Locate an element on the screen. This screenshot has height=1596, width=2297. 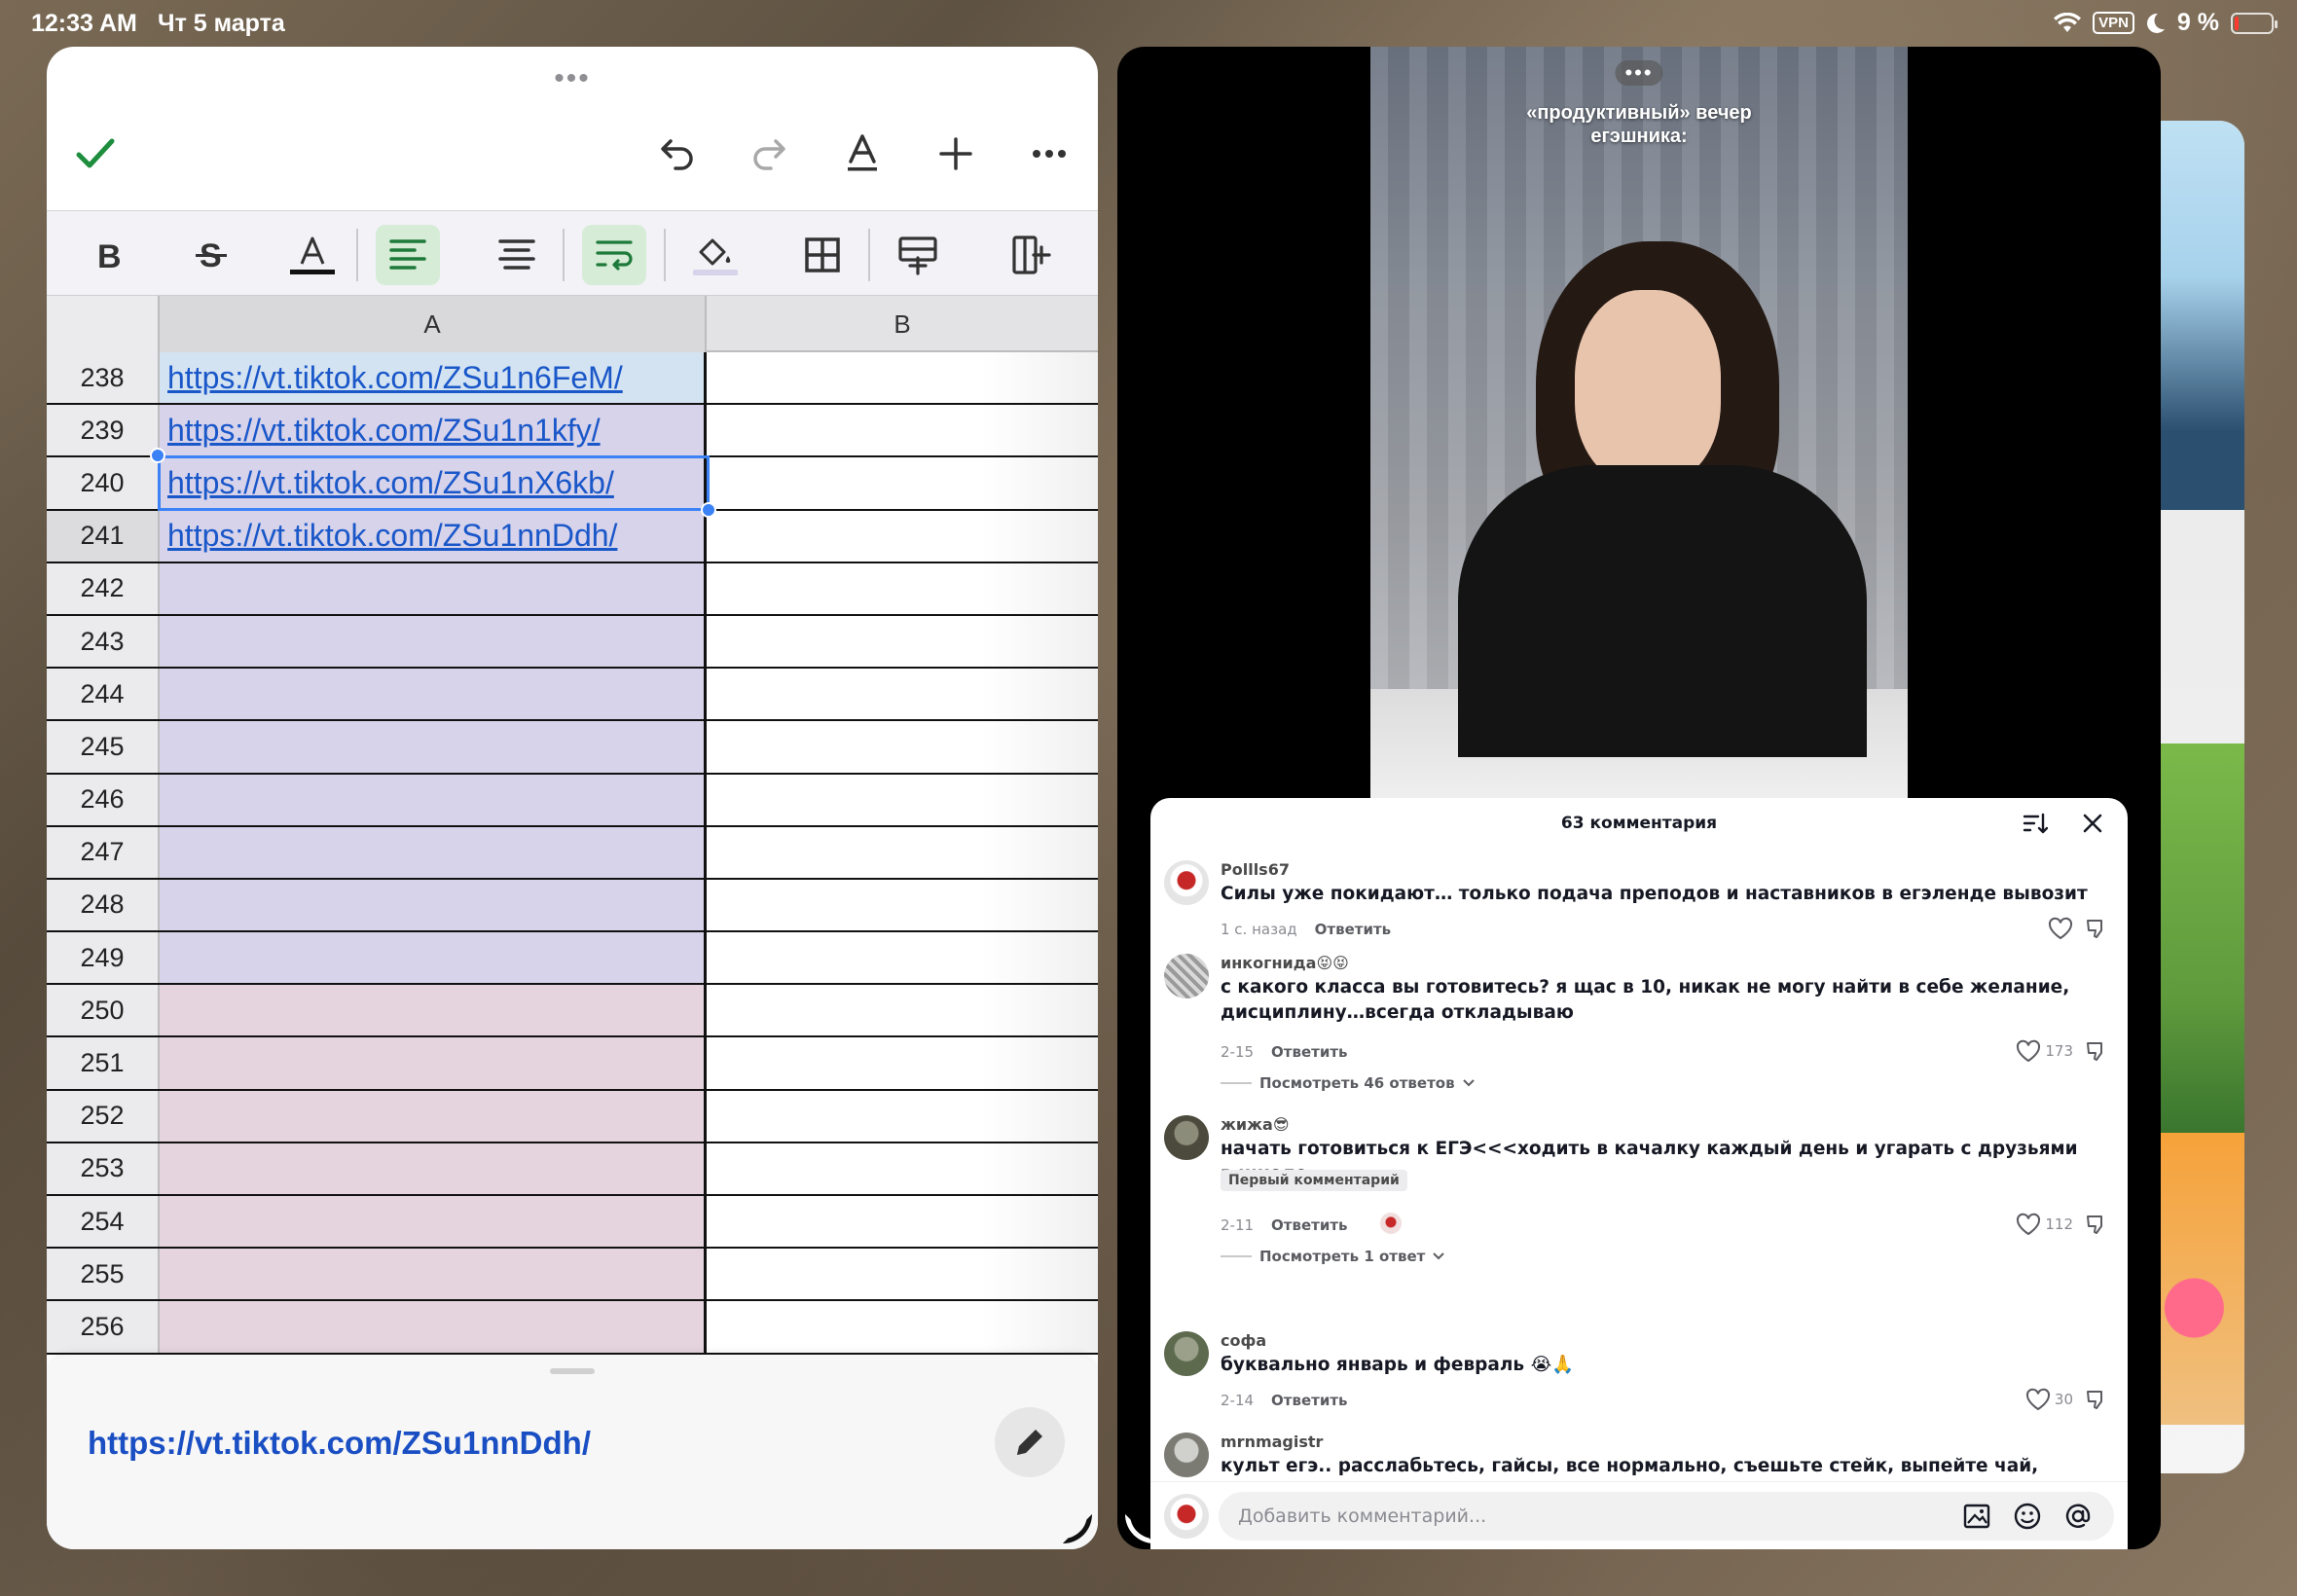
cell-link: https://vt.tiktok.com/ZSu1n6FeM/ is located at coordinates (395, 378).